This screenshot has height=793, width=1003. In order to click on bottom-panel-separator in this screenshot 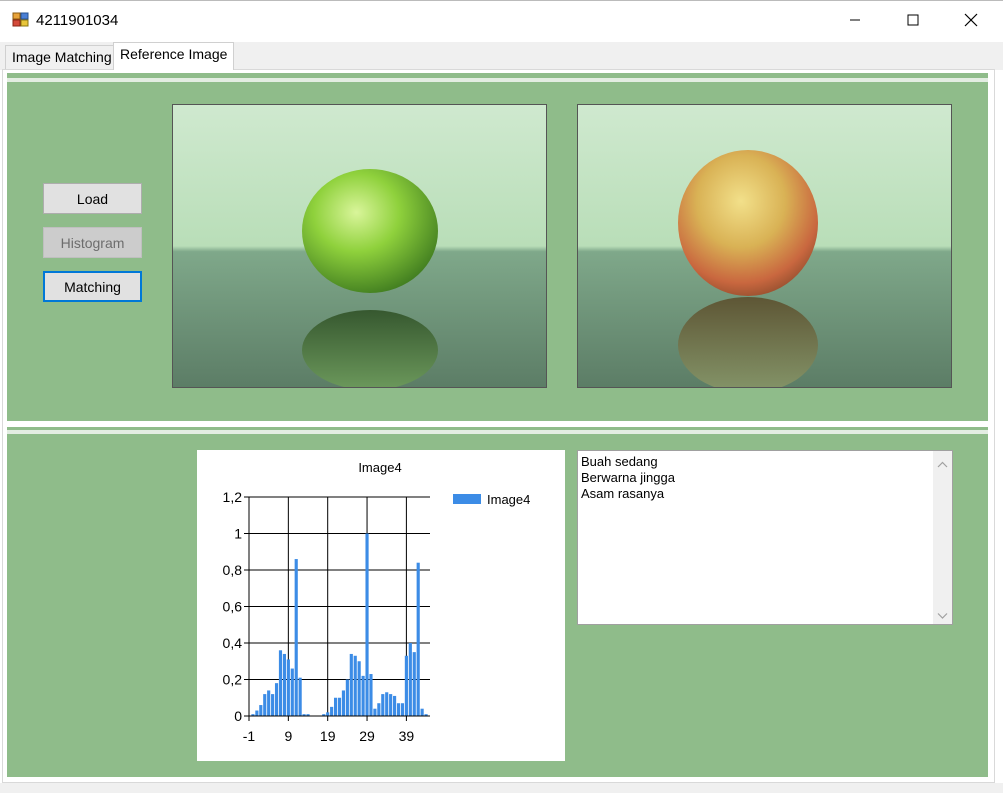, I will do `click(497, 432)`.